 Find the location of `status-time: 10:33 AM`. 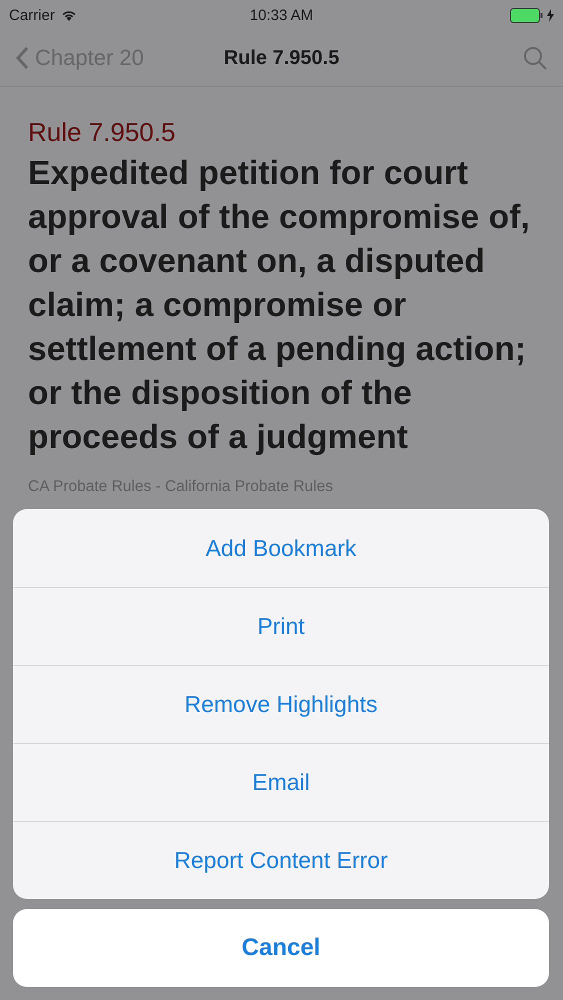

status-time: 10:33 AM is located at coordinates (282, 15).